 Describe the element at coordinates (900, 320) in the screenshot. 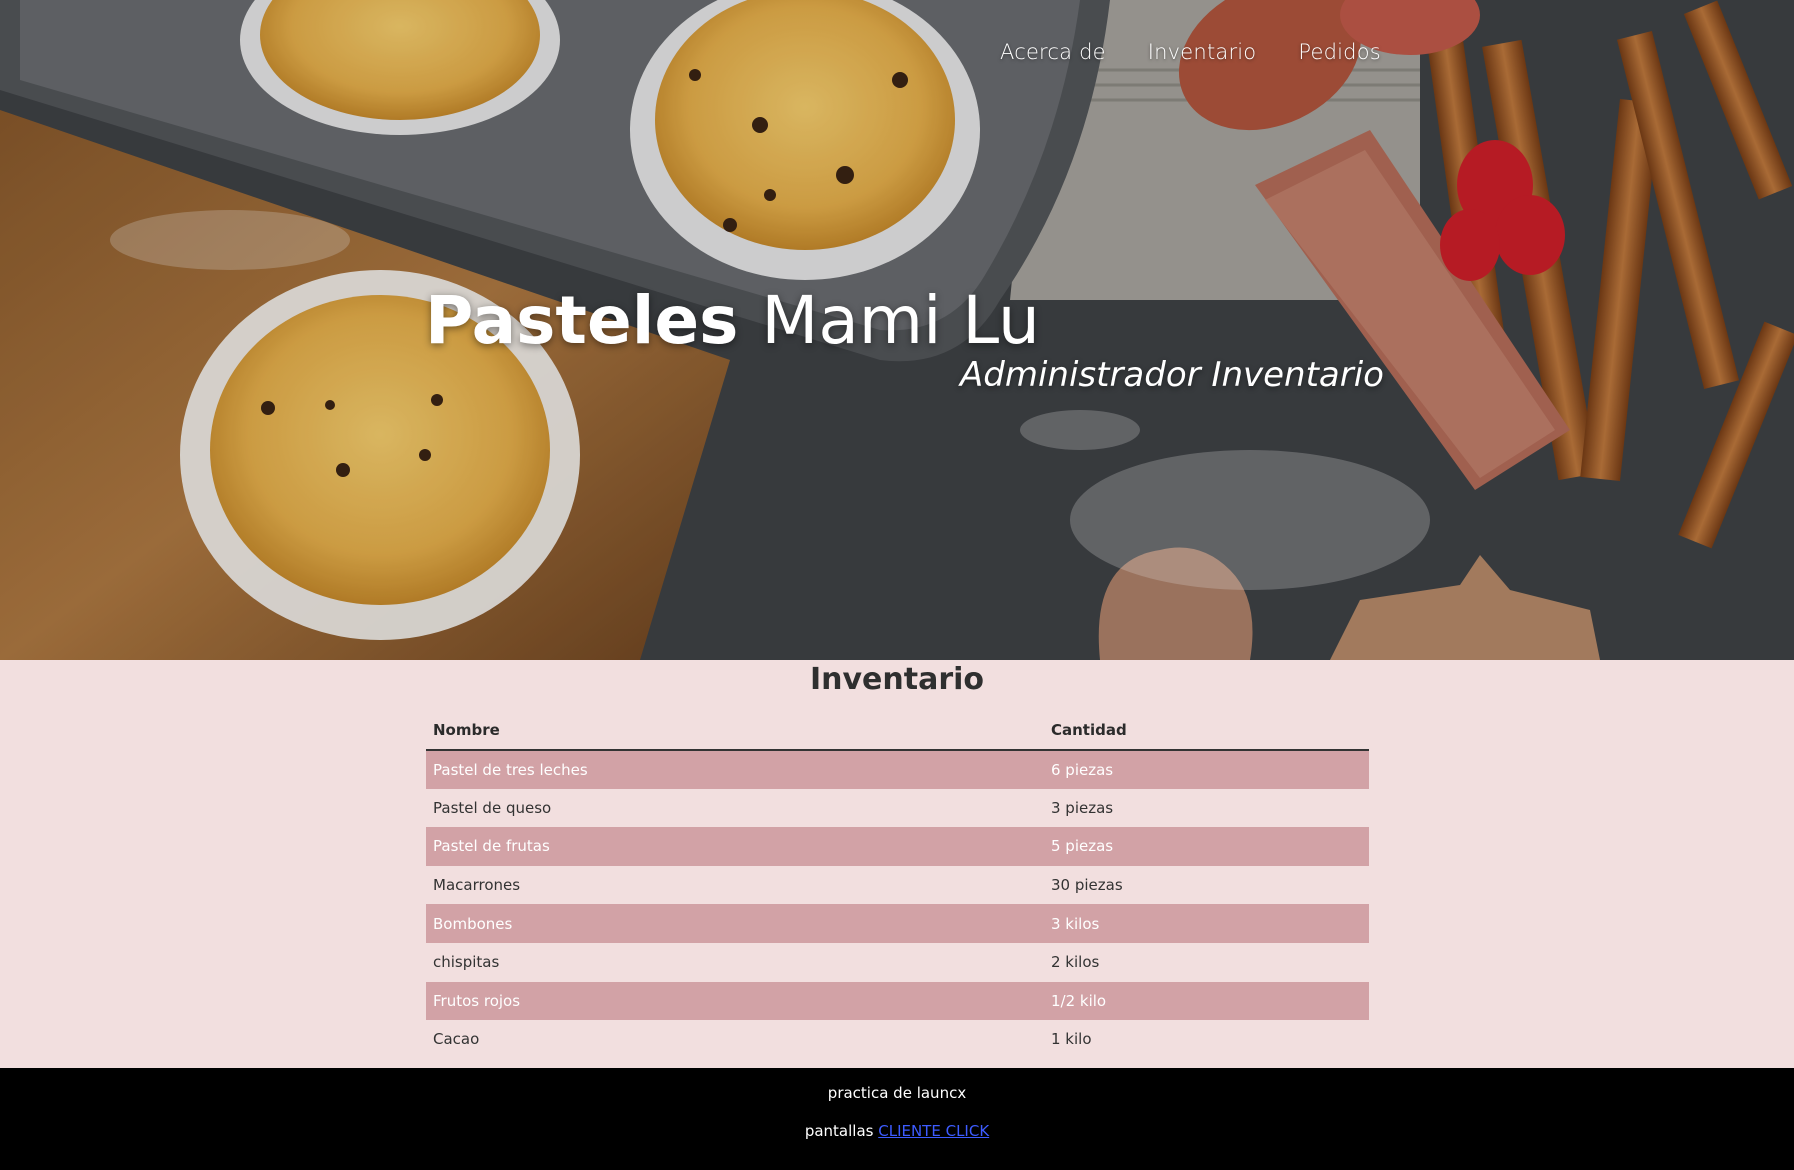

I see `site-title-light: Mami Lu` at that location.